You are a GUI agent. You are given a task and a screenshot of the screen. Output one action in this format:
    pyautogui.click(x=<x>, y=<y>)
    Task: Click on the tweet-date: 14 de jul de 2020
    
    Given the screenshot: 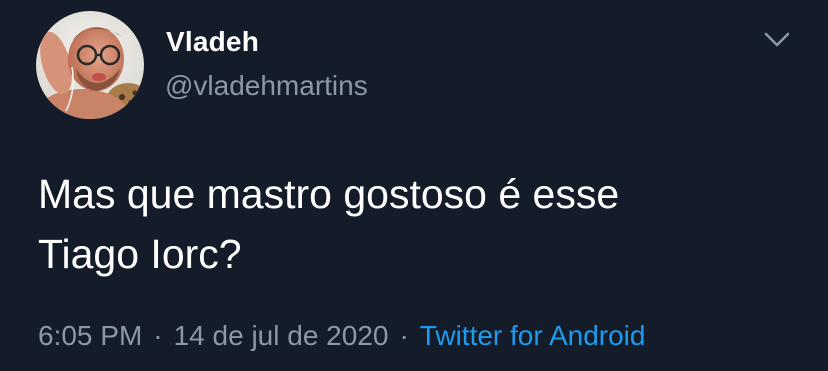 What is the action you would take?
    pyautogui.click(x=281, y=335)
    